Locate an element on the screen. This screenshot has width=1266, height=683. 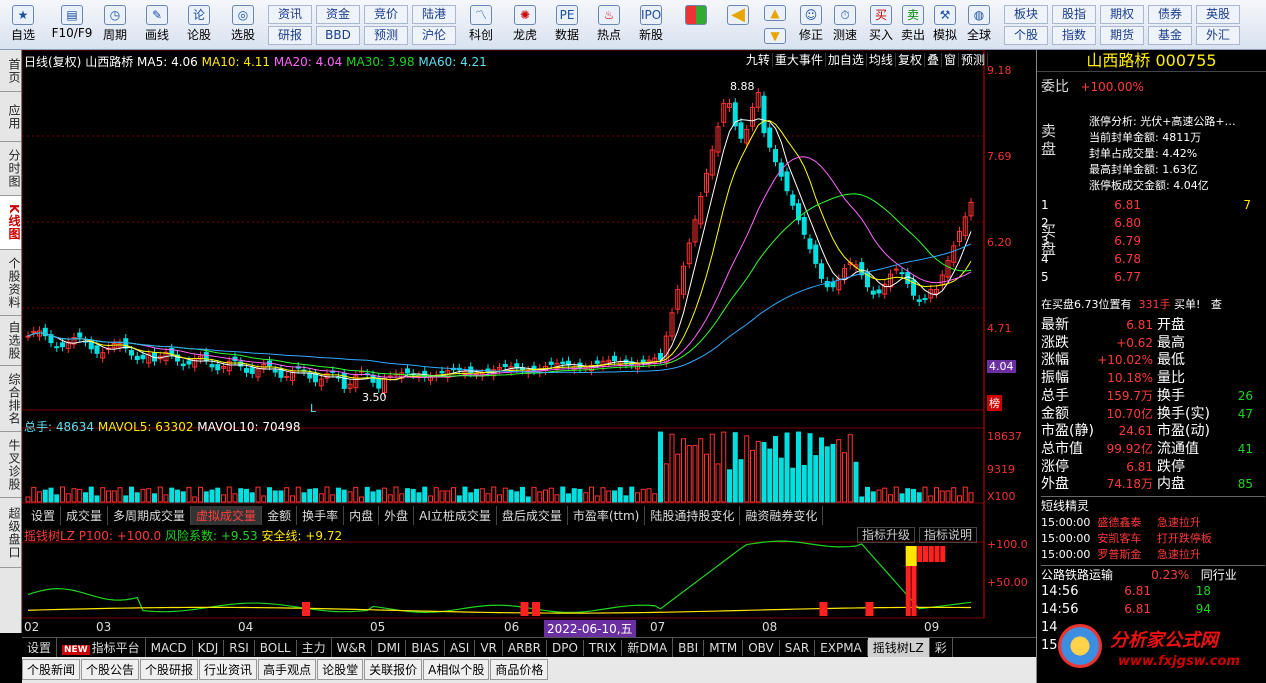
buy-level-4: 4 6.78 is located at coordinates (1146, 259).